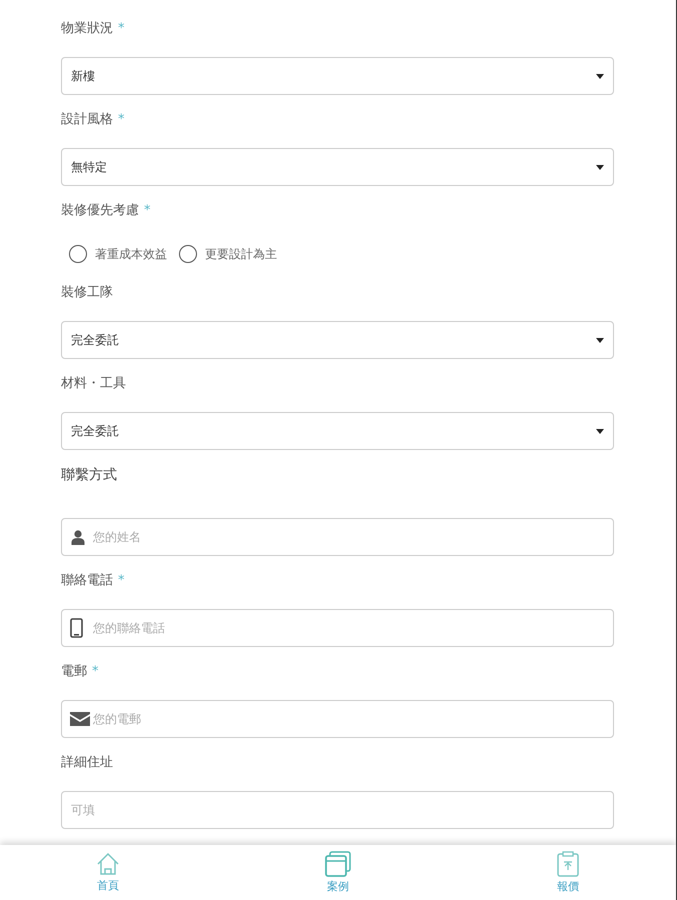 This screenshot has width=677, height=900. I want to click on nav-tab: 案例, so click(338, 872).